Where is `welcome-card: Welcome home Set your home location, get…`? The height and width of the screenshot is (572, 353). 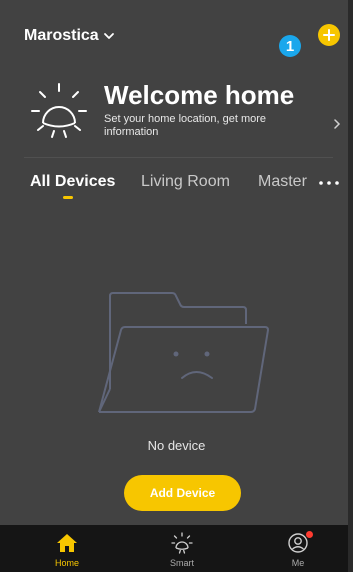 welcome-card: Welcome home Set your home location, get… is located at coordinates (176, 118).